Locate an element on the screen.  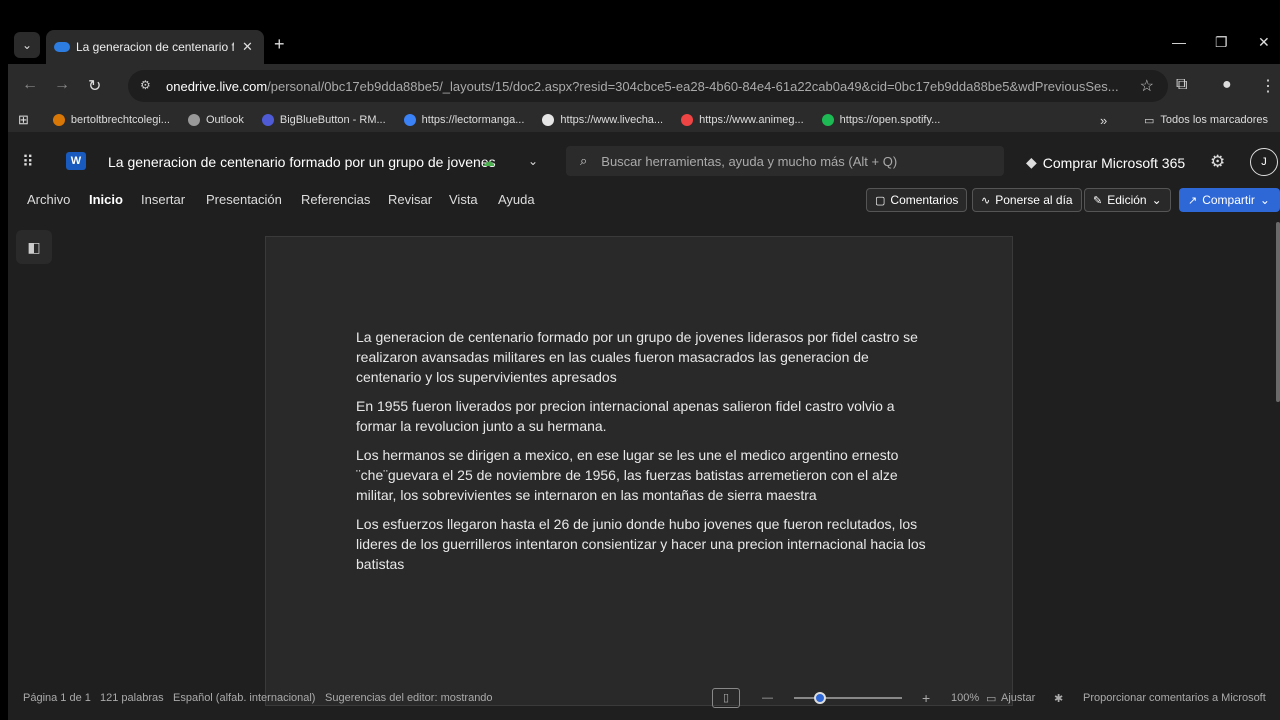
tab-archivo: Archivo is located at coordinates (48, 199).